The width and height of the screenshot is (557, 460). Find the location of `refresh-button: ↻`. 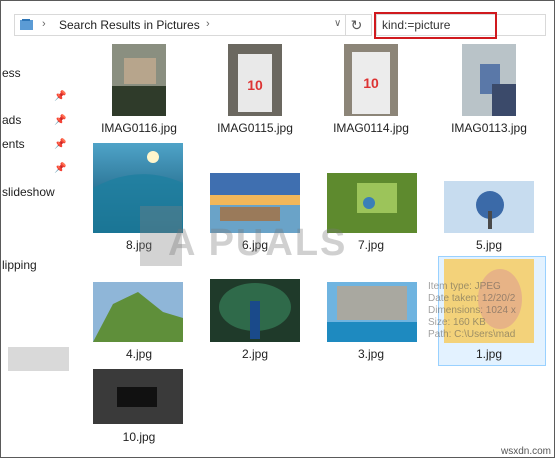

refresh-button: ↻ is located at coordinates (356, 25).